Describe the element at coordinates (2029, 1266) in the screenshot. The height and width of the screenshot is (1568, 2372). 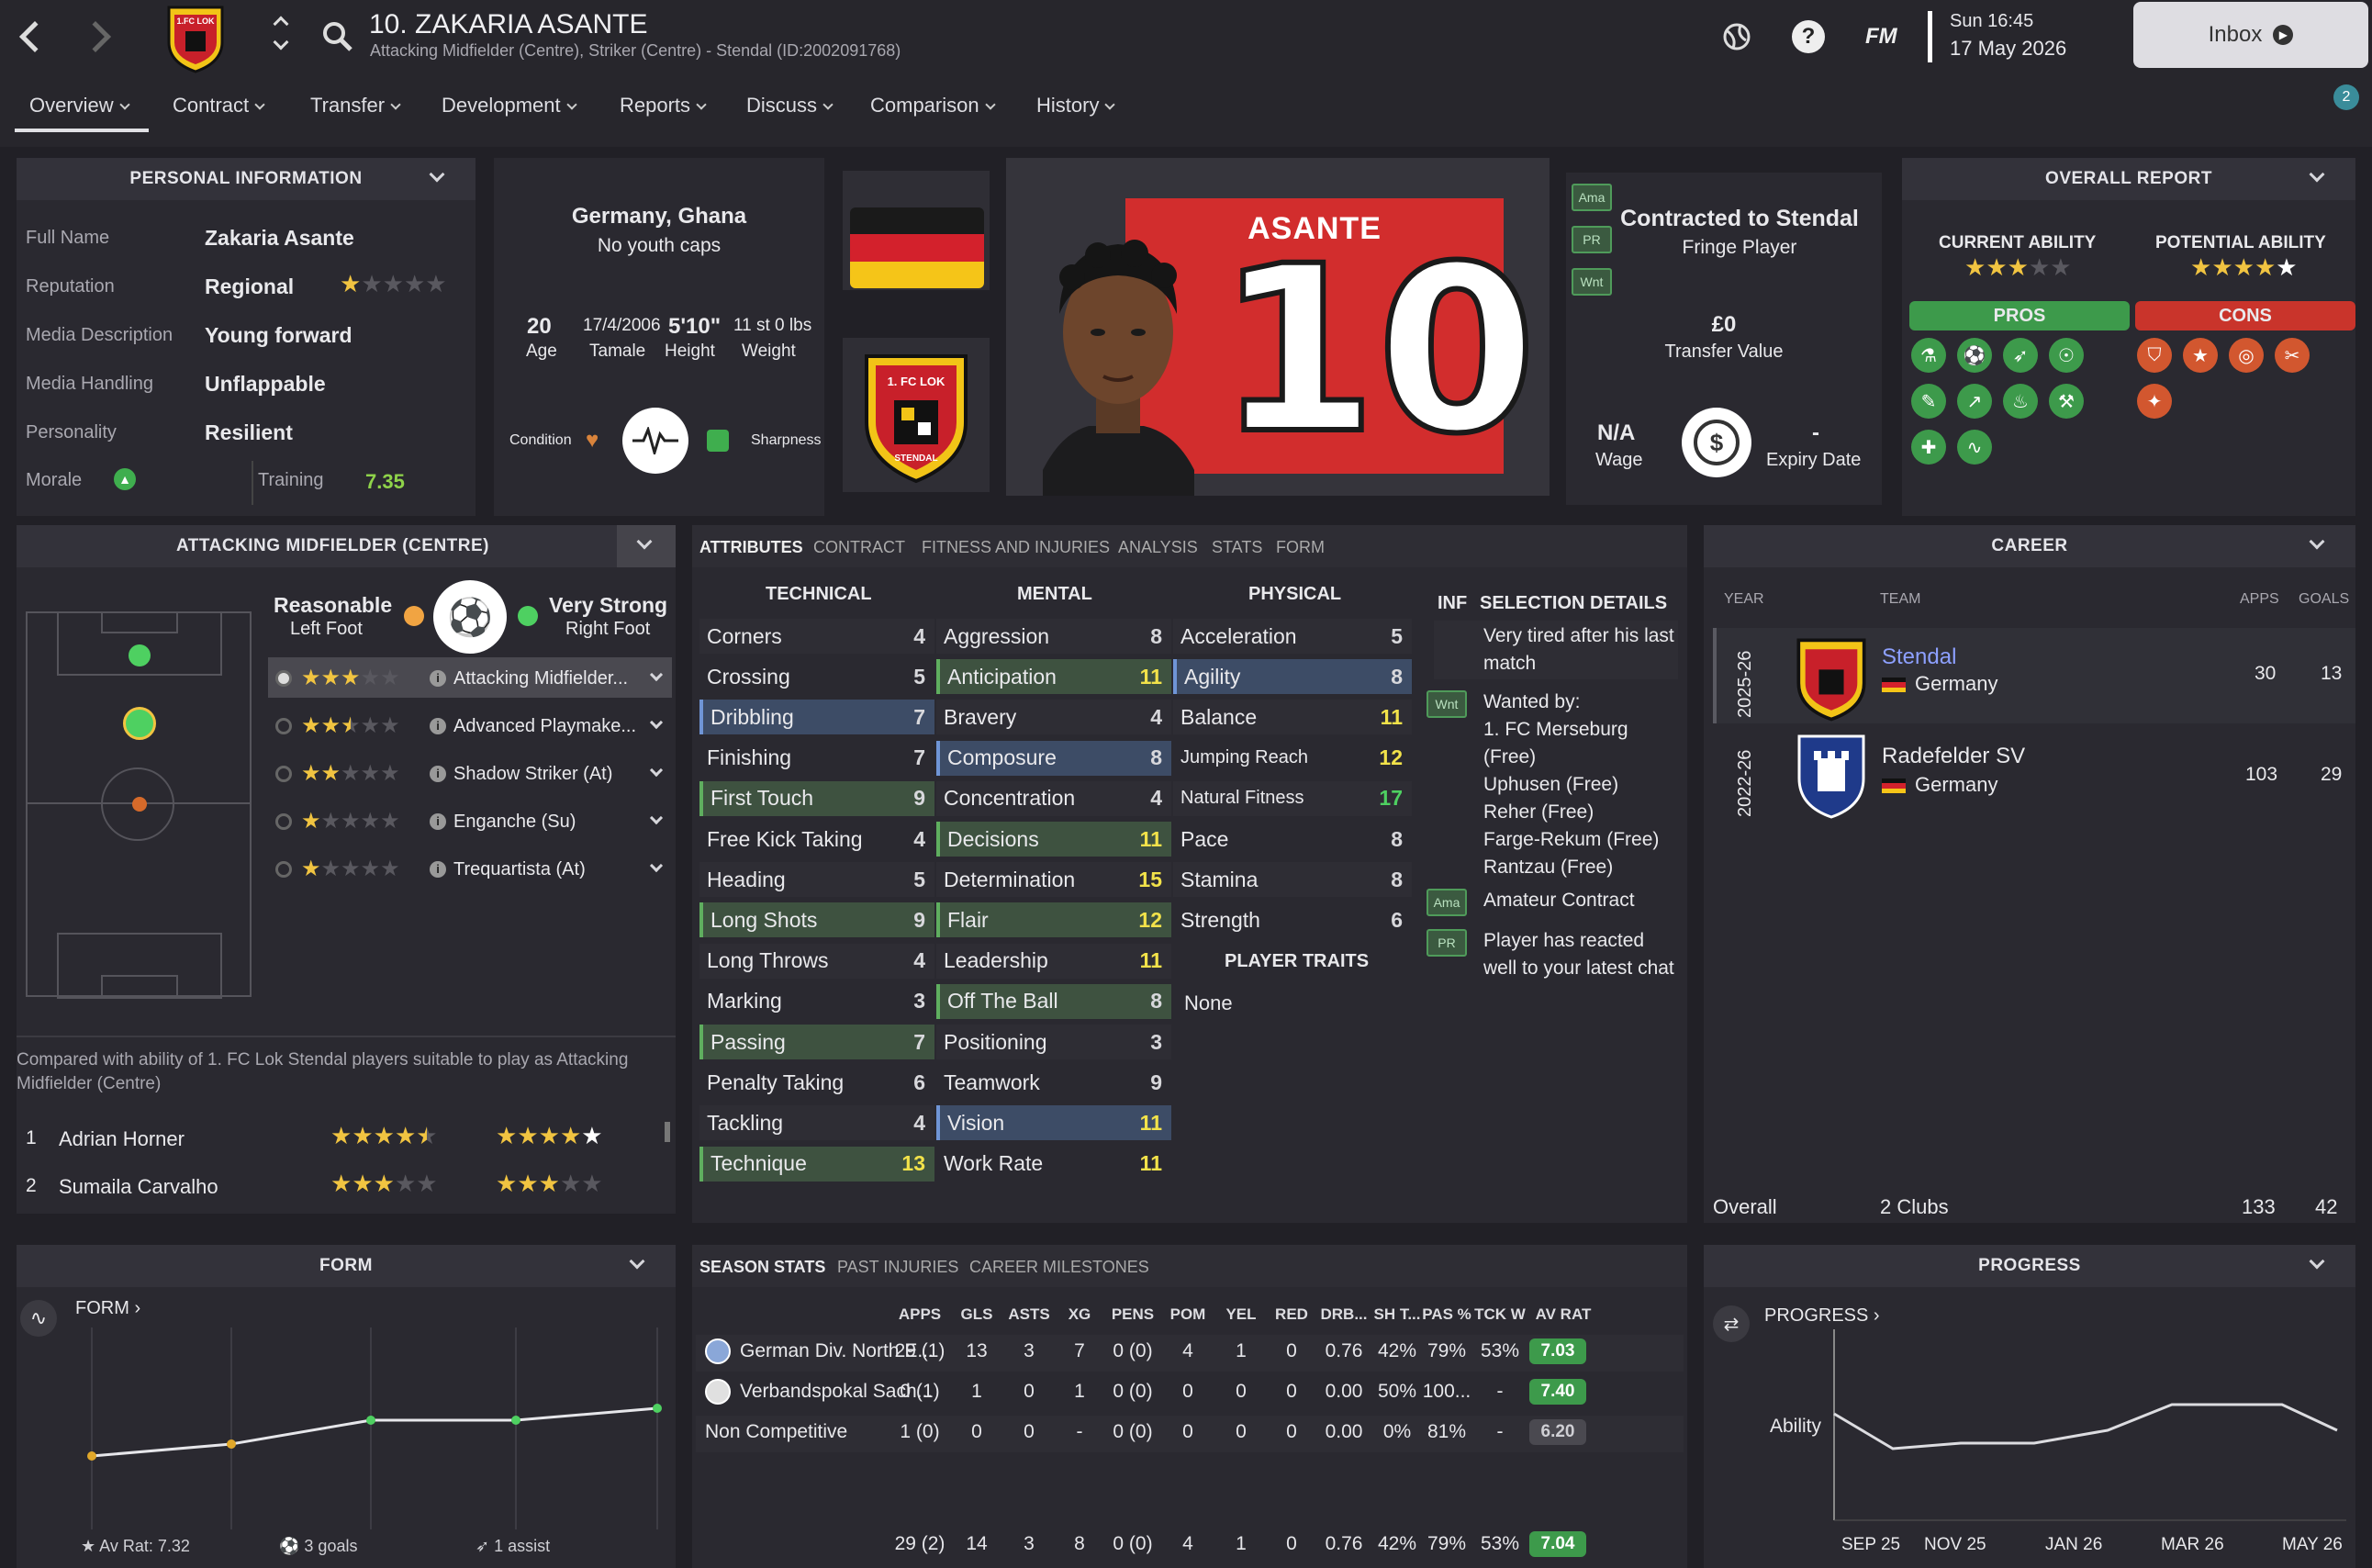
I see `progress-header: PROGRESS` at that location.